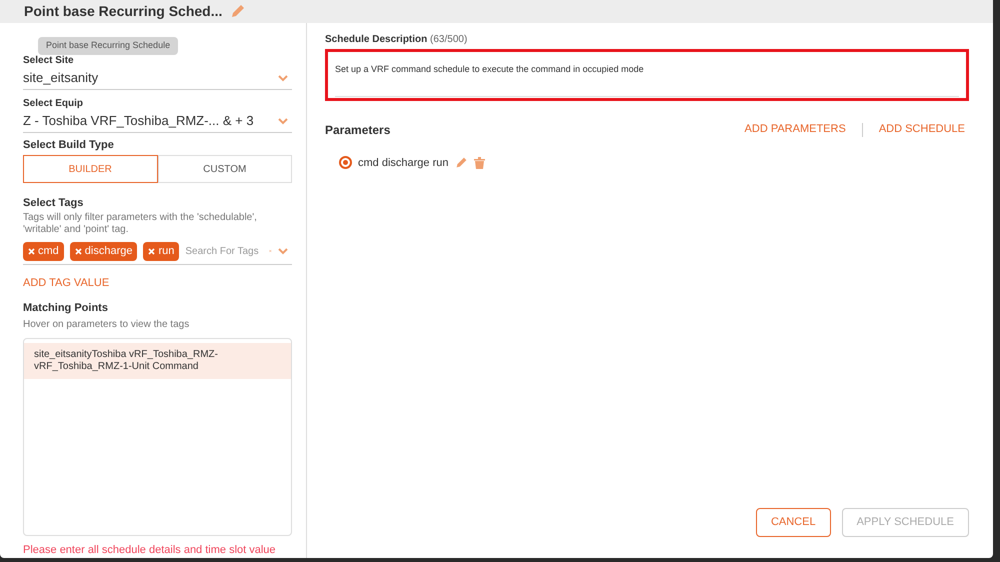 The image size is (1000, 562). Describe the element at coordinates (90, 169) in the screenshot. I see `toggle-option: BUILDER` at that location.